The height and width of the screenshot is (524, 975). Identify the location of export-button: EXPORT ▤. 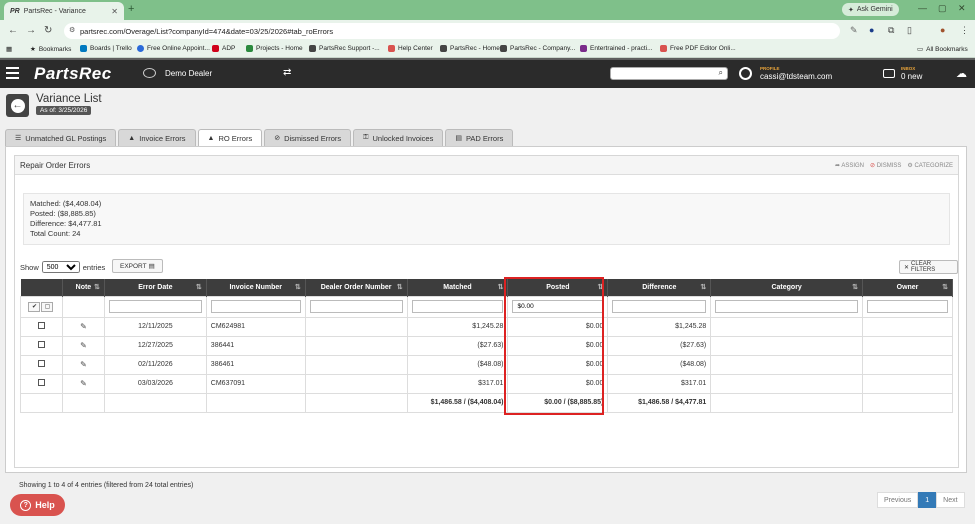
(137, 266).